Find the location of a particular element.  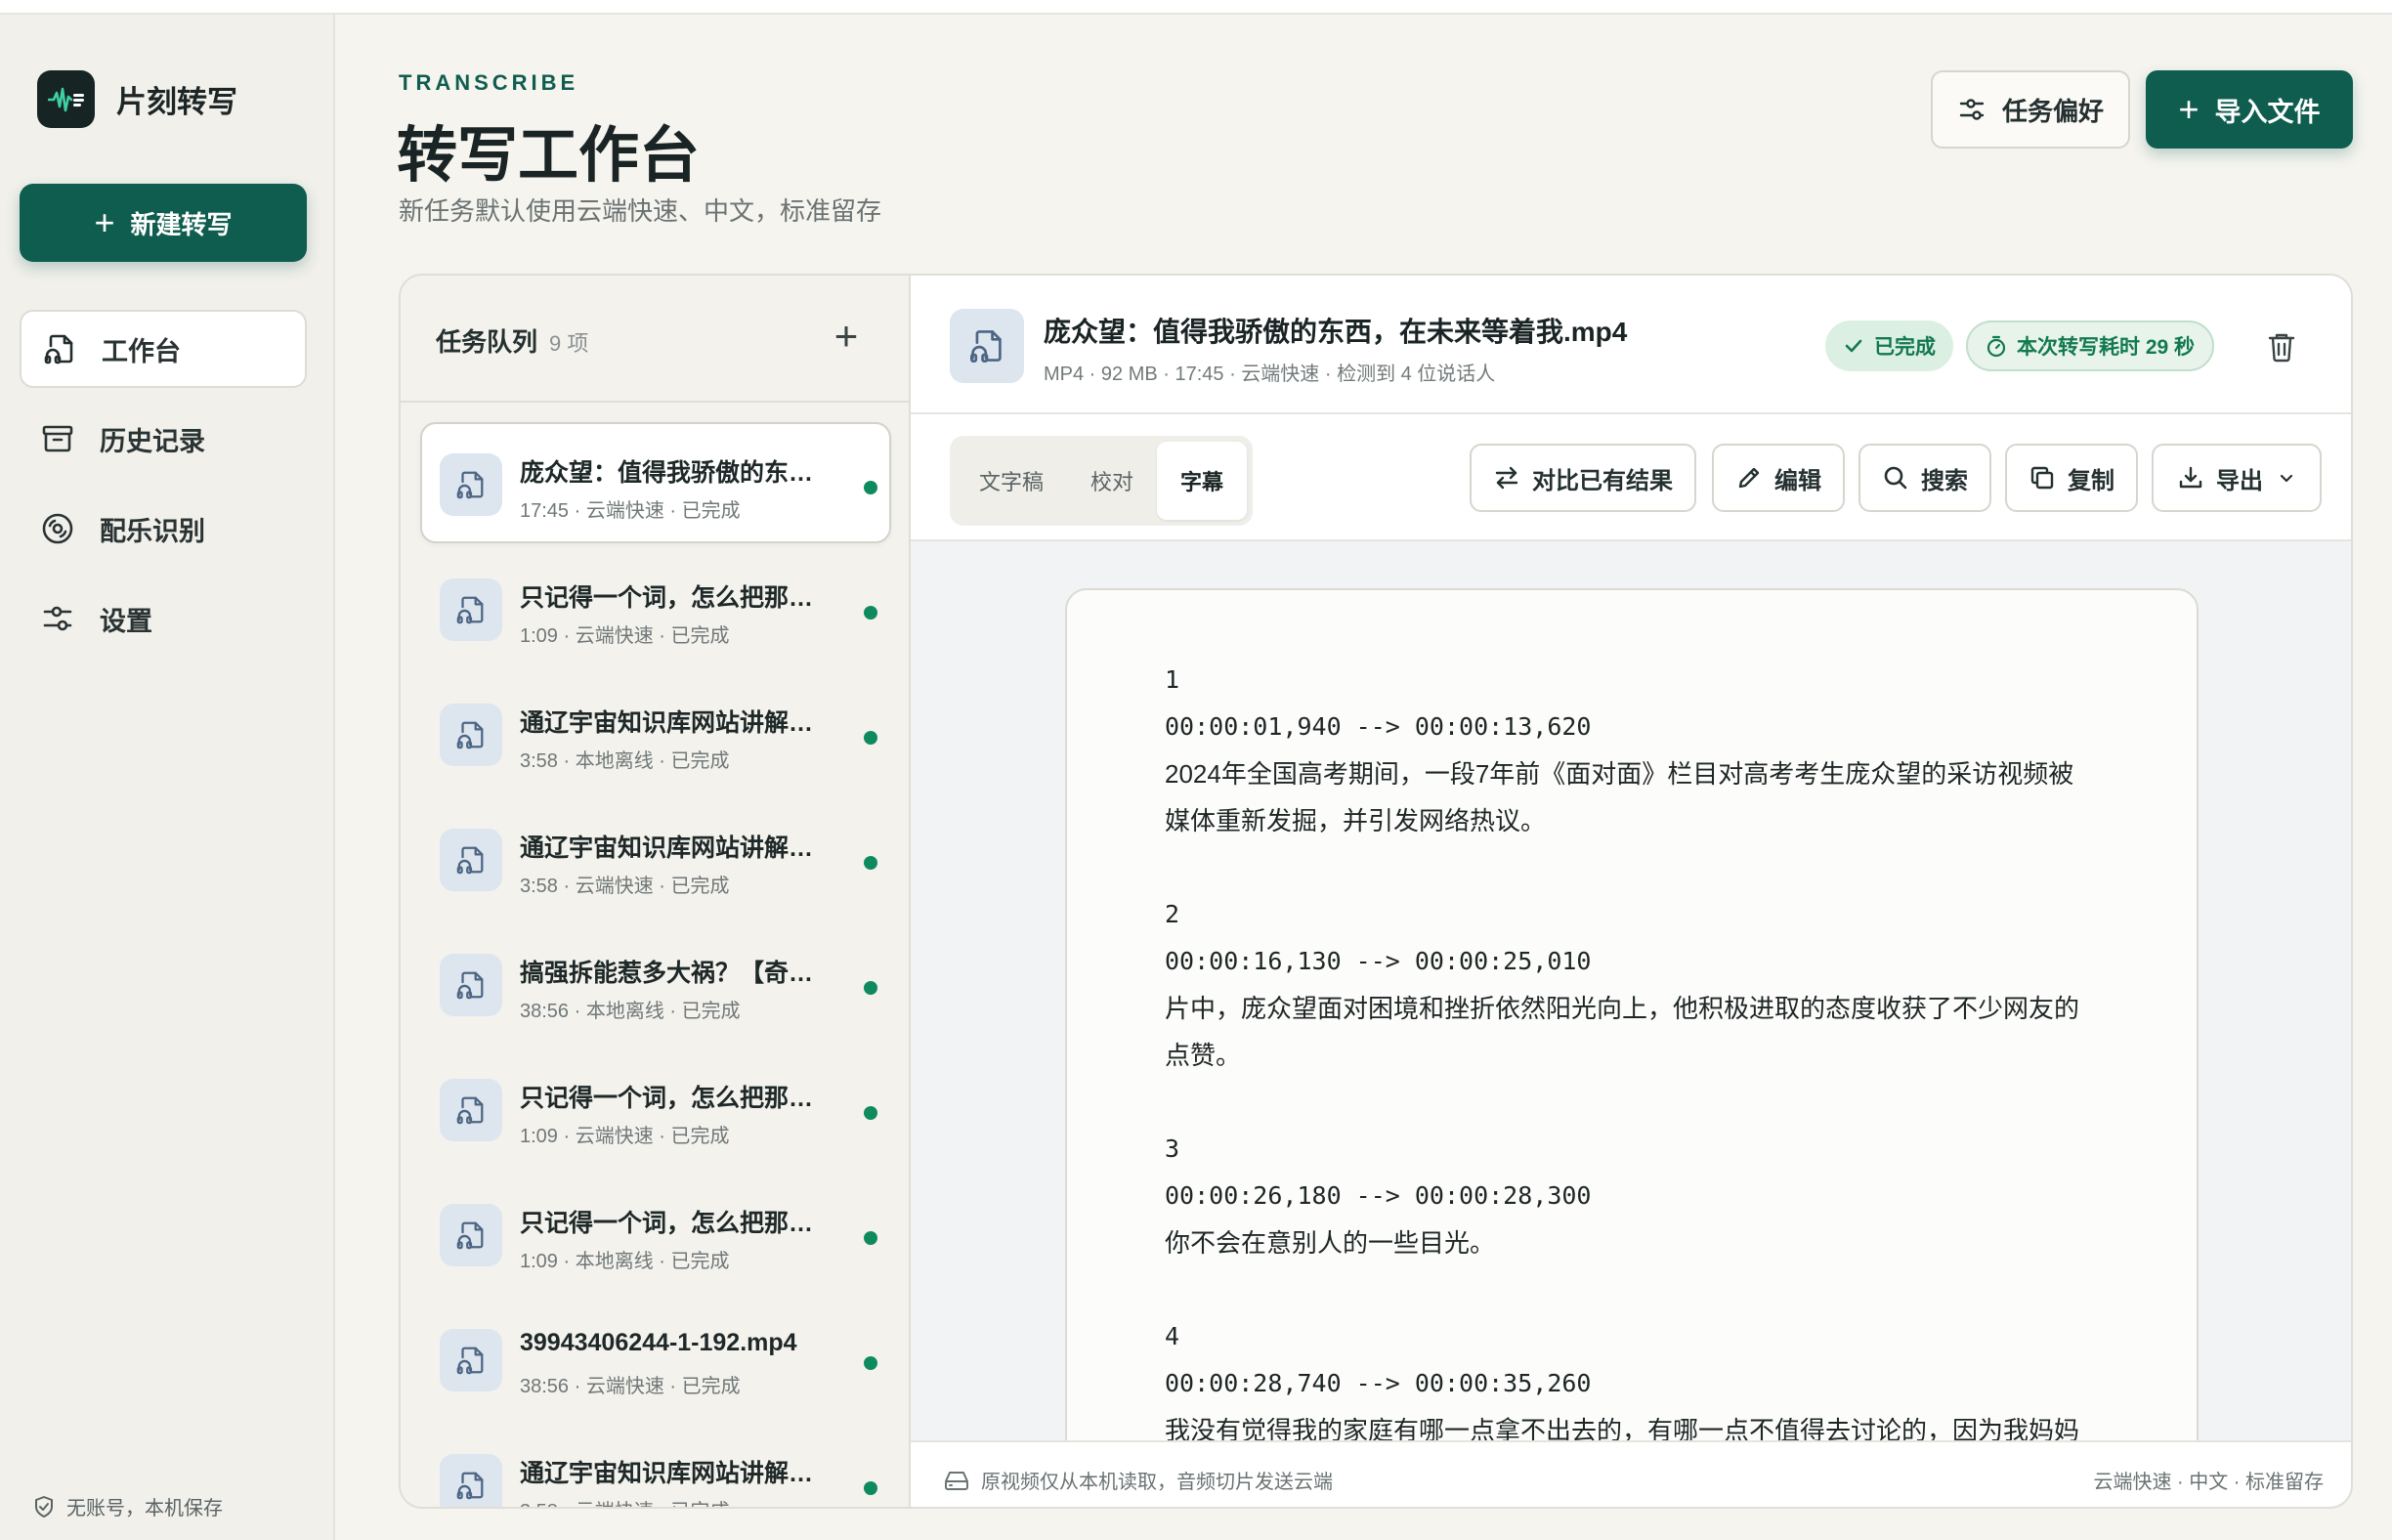

tab-transcript: 文字稿 is located at coordinates (1011, 481).